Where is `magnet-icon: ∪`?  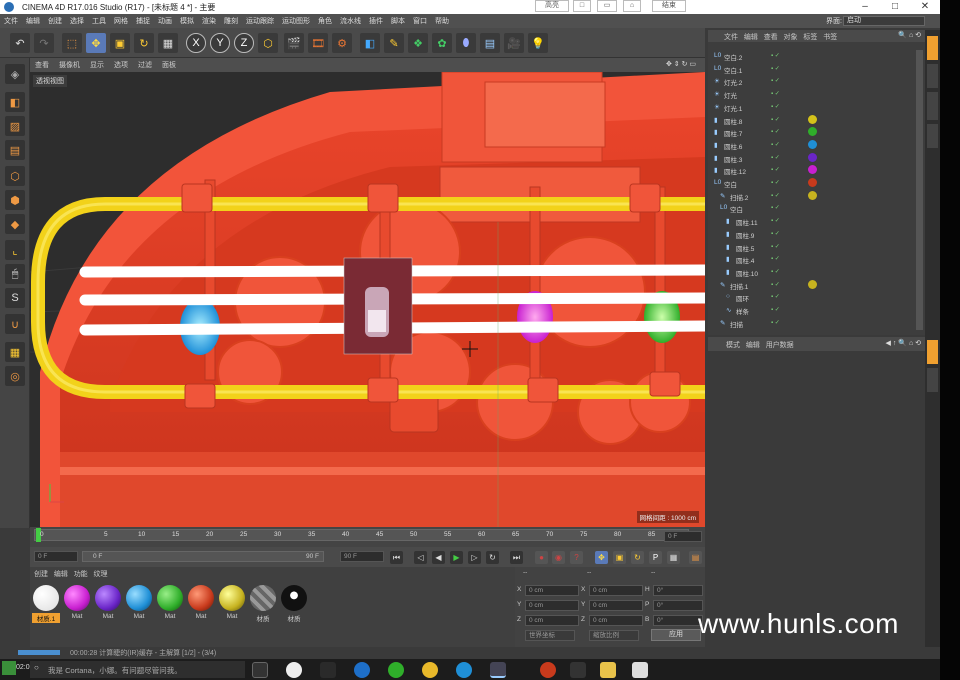
magnet-icon: ∪ is located at coordinates (15, 324).